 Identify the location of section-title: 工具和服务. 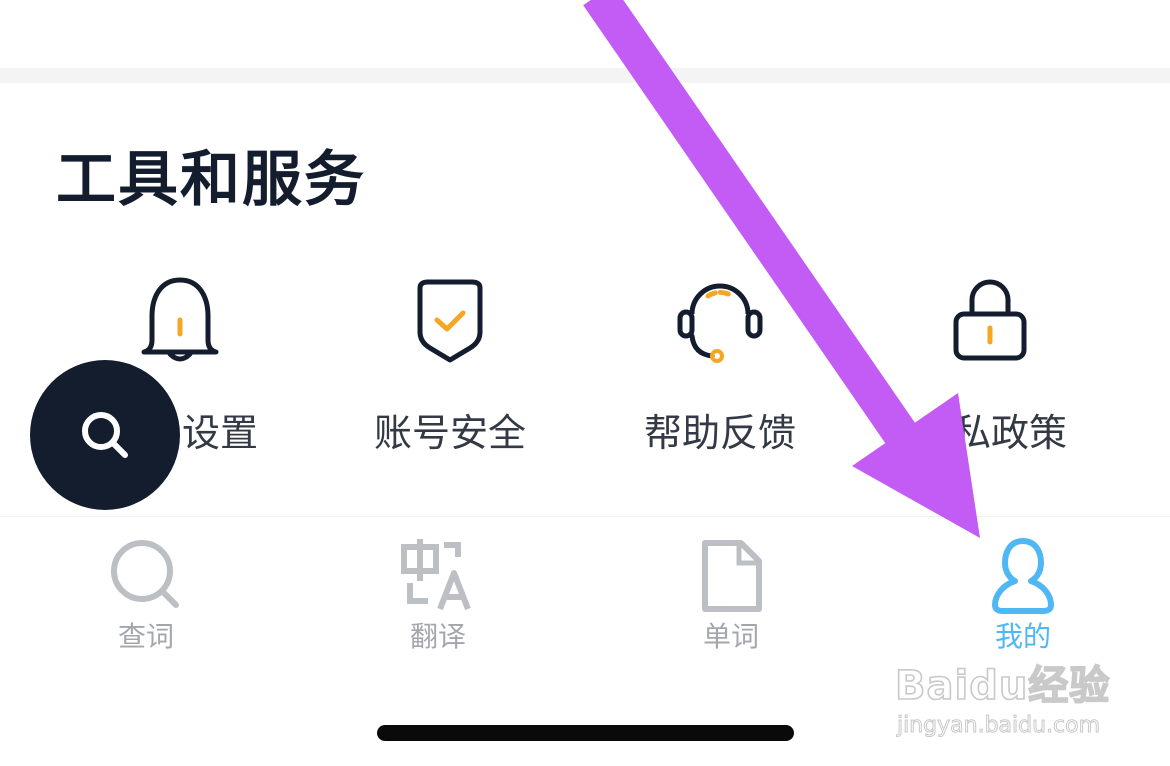
(211, 180).